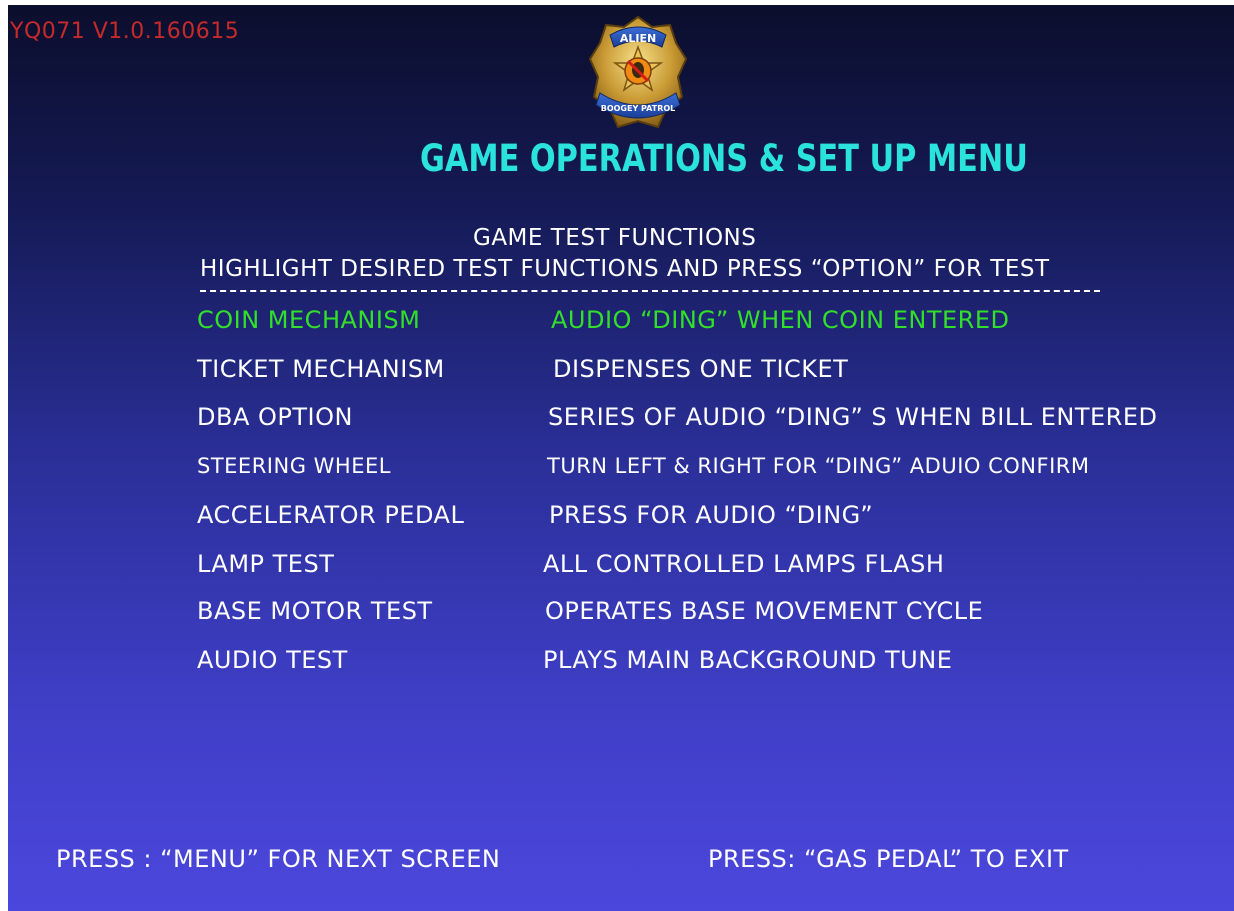  I want to click on test-item-base-motor-test: BASE MOTOR TEST, so click(315, 611).